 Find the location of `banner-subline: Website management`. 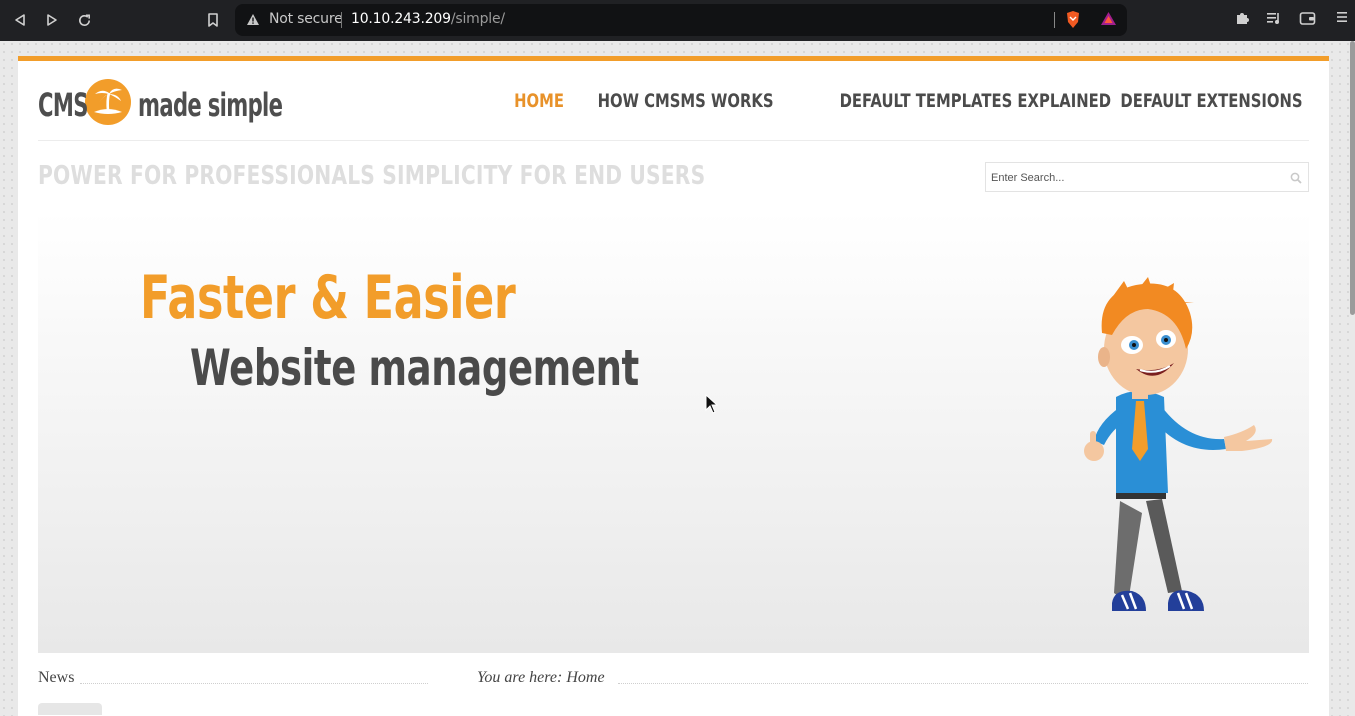

banner-subline: Website management is located at coordinates (414, 368).